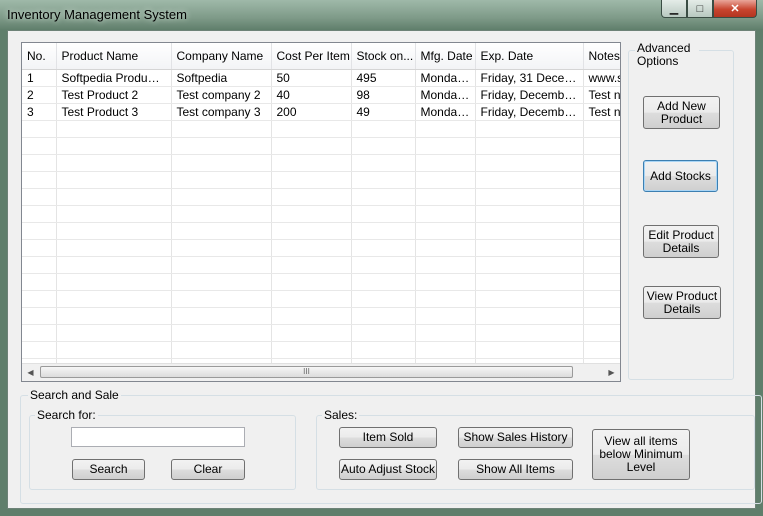  I want to click on cell-no: 1, so click(39, 78).